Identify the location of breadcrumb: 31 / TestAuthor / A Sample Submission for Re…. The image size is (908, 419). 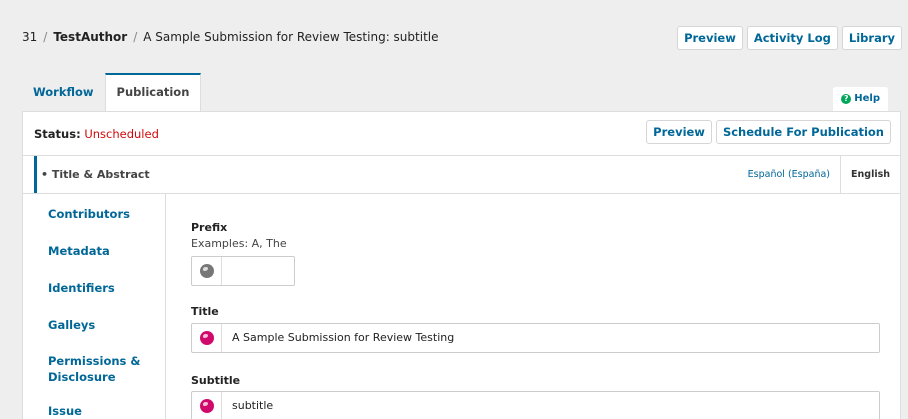
(230, 37).